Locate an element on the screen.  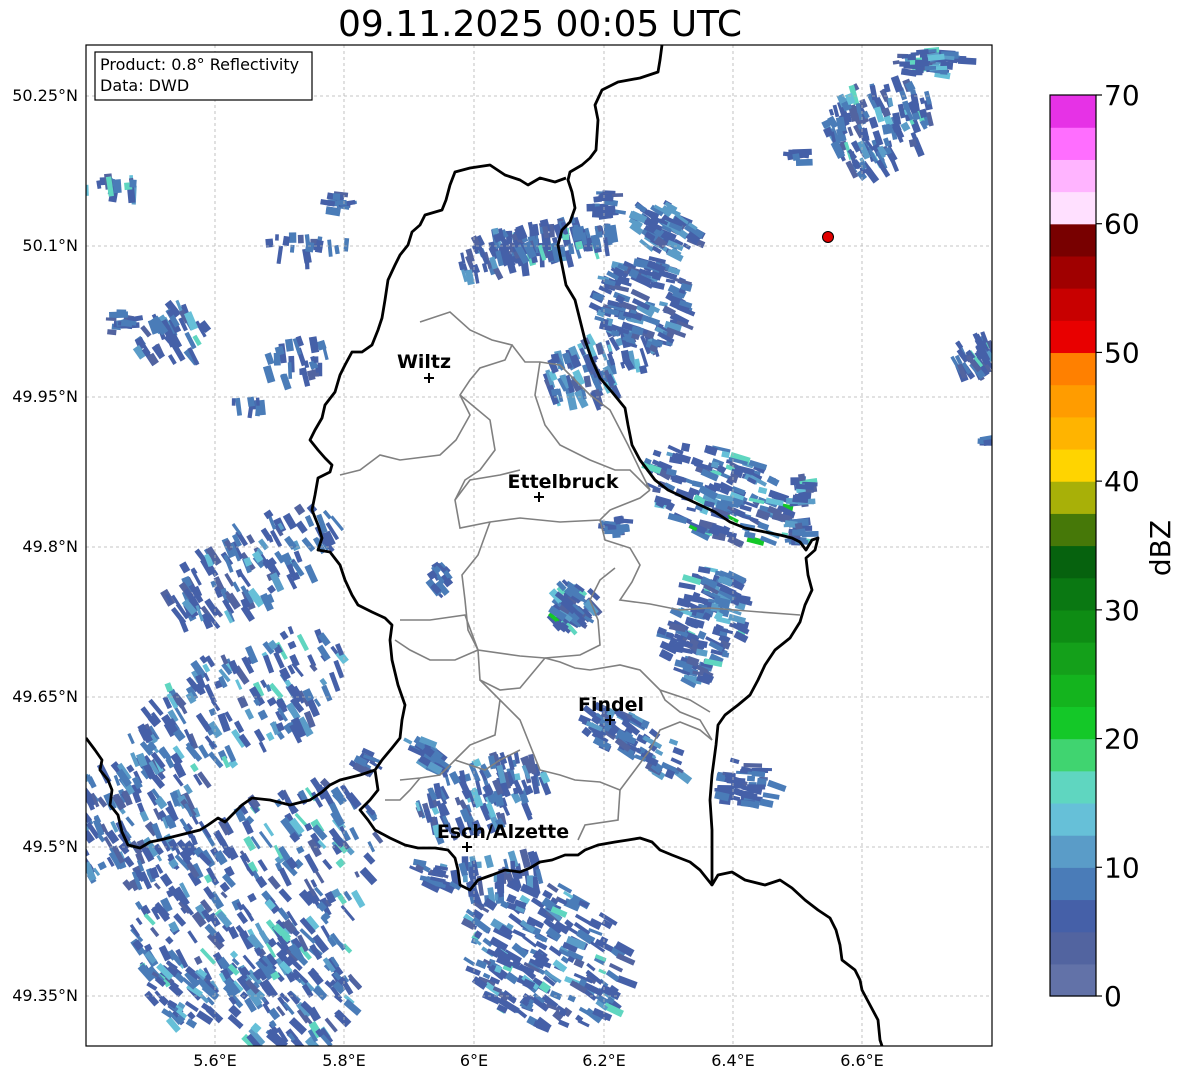
city-label-esch-alzette: Esch/Alzette is located at coordinates (503, 832).